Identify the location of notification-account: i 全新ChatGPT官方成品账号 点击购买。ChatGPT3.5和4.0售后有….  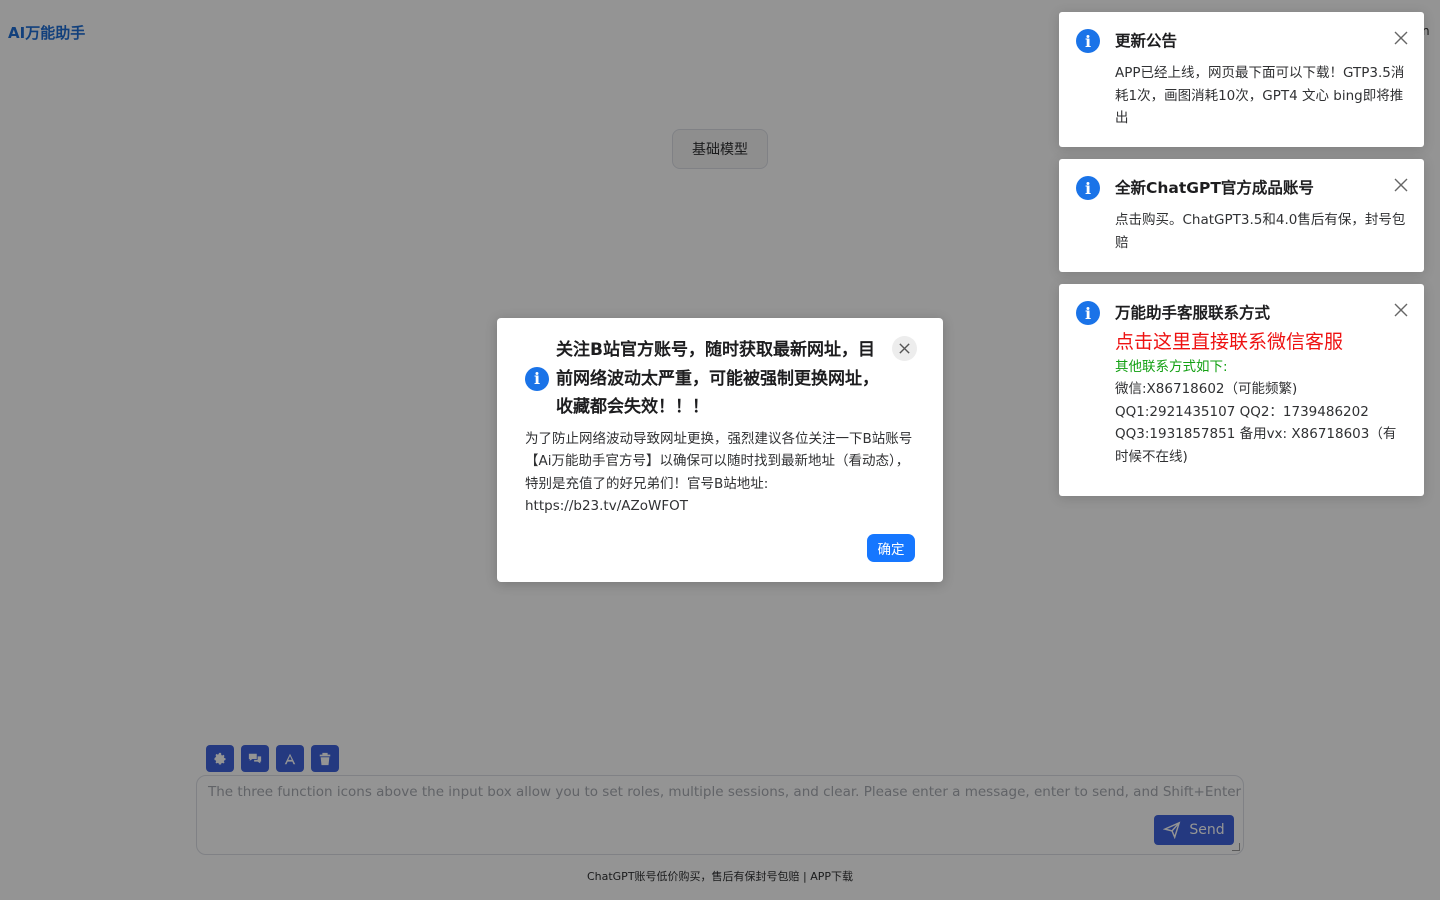
(1241, 215).